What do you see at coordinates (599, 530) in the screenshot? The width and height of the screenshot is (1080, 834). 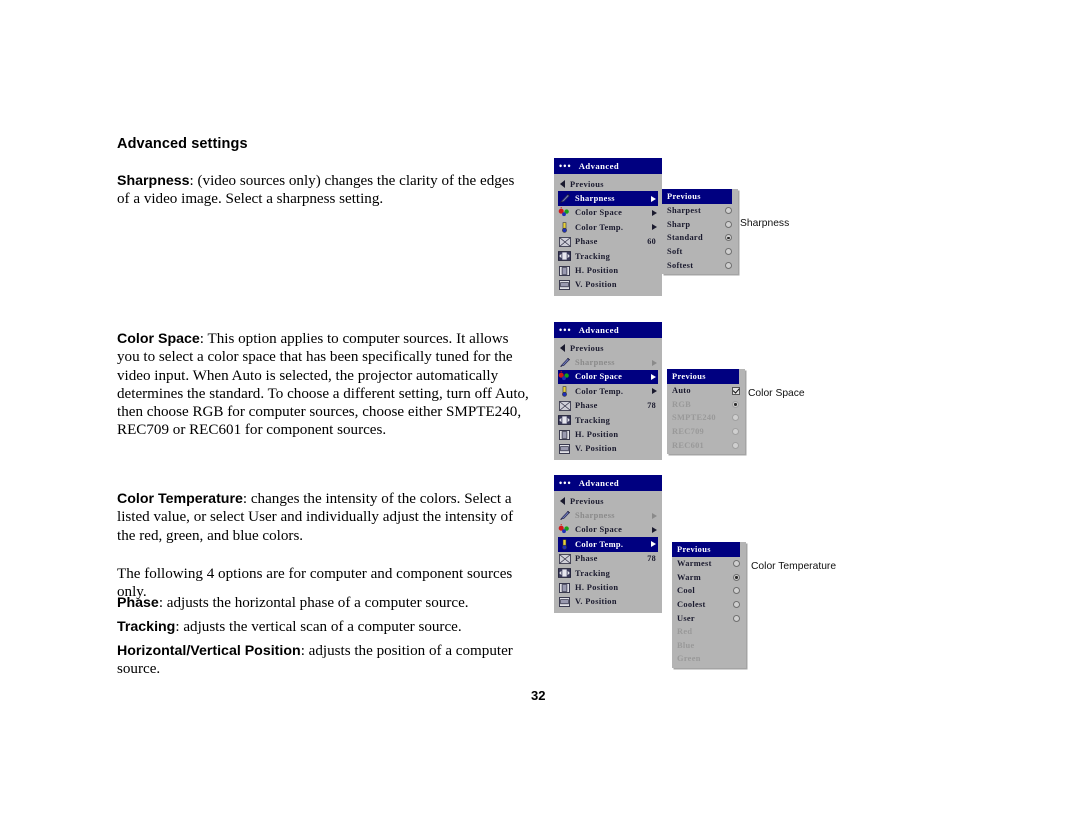 I see `menu-item-label: Color Space` at bounding box center [599, 530].